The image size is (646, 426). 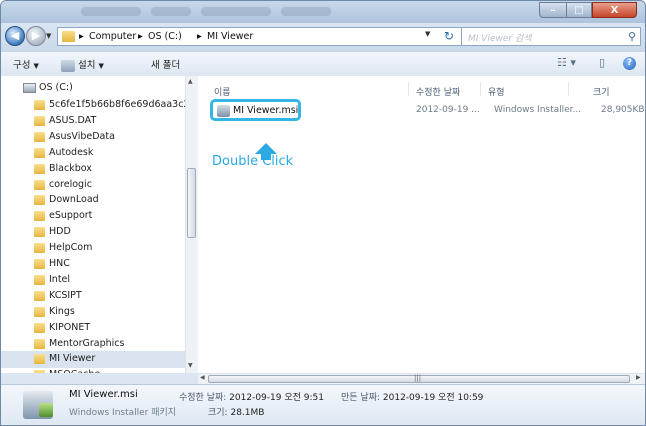 What do you see at coordinates (247, 413) in the screenshot?
I see `details-size-value: 28.1MB` at bounding box center [247, 413].